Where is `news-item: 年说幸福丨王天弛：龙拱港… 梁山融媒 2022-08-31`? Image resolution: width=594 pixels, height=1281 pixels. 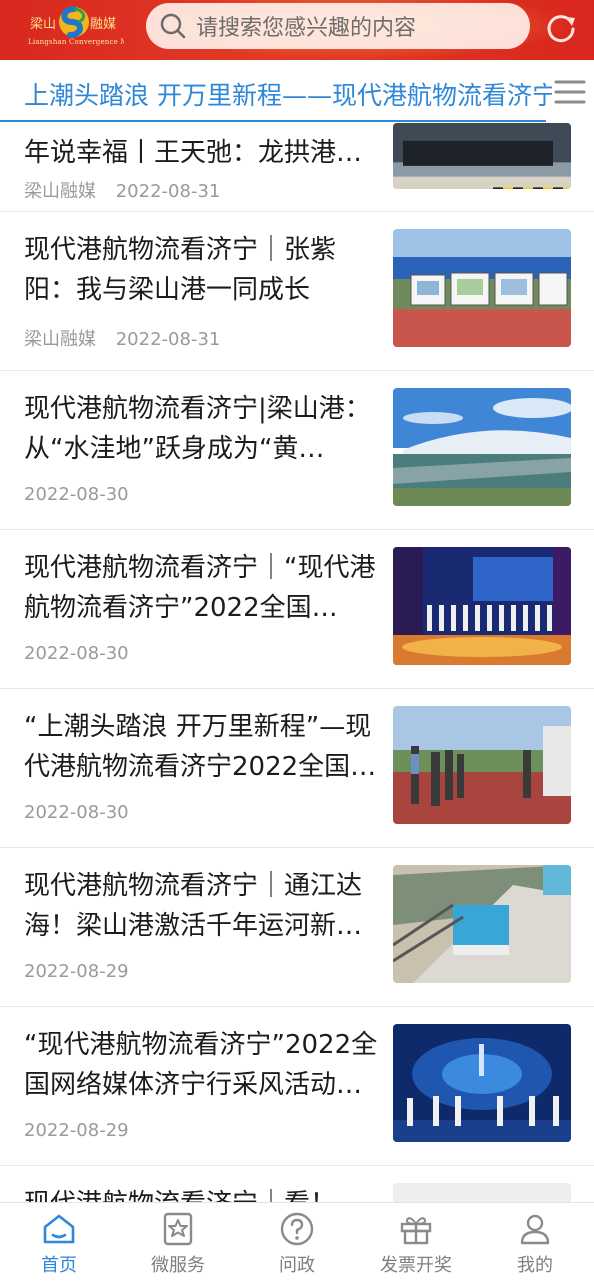
news-item: 年说幸福丨王天弛：龙拱港… 梁山融媒 2022-08-31 is located at coordinates (297, 167).